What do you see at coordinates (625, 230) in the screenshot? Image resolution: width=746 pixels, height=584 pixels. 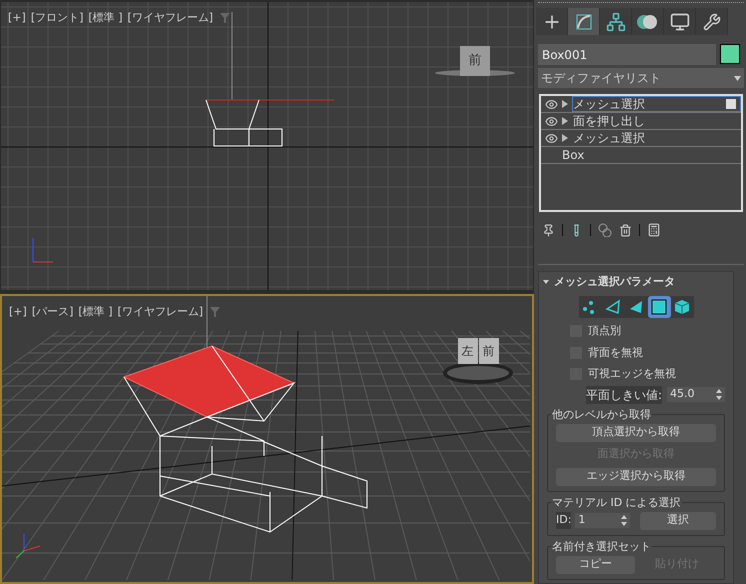 I see `trash-icon` at bounding box center [625, 230].